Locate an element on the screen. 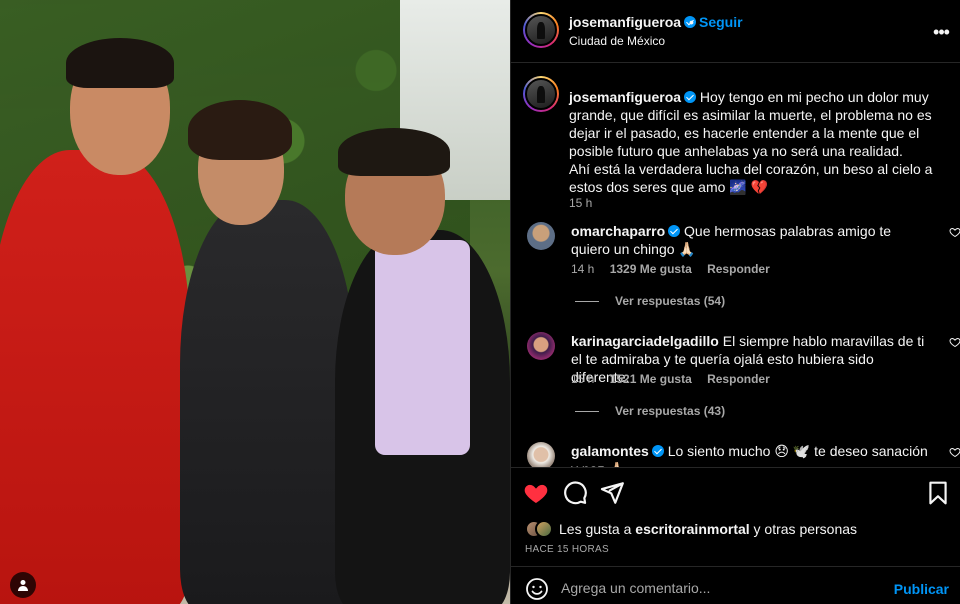 The height and width of the screenshot is (604, 960). user-icon is located at coordinates (23, 585).